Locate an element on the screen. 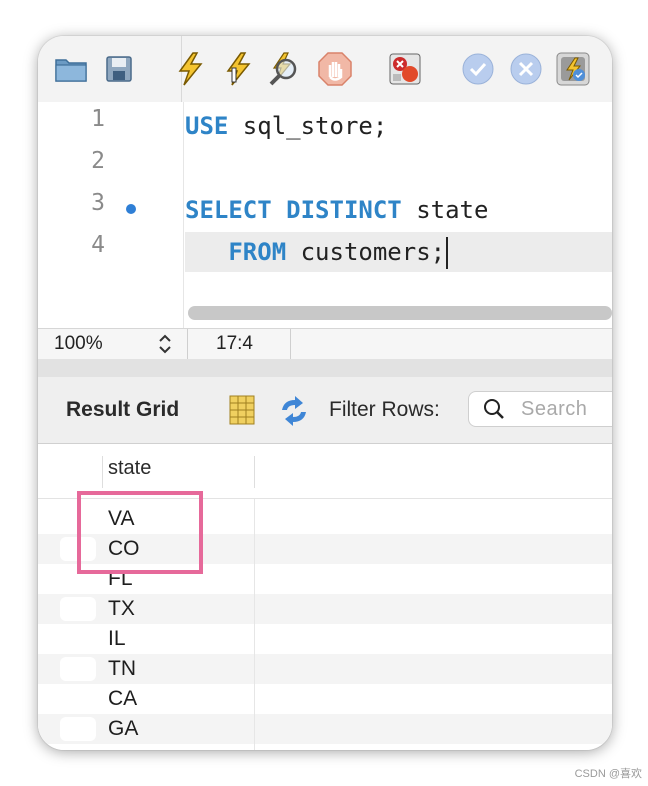 Image resolution: width=648 pixels, height=786 pixels. table-cell: IL is located at coordinates (117, 639).